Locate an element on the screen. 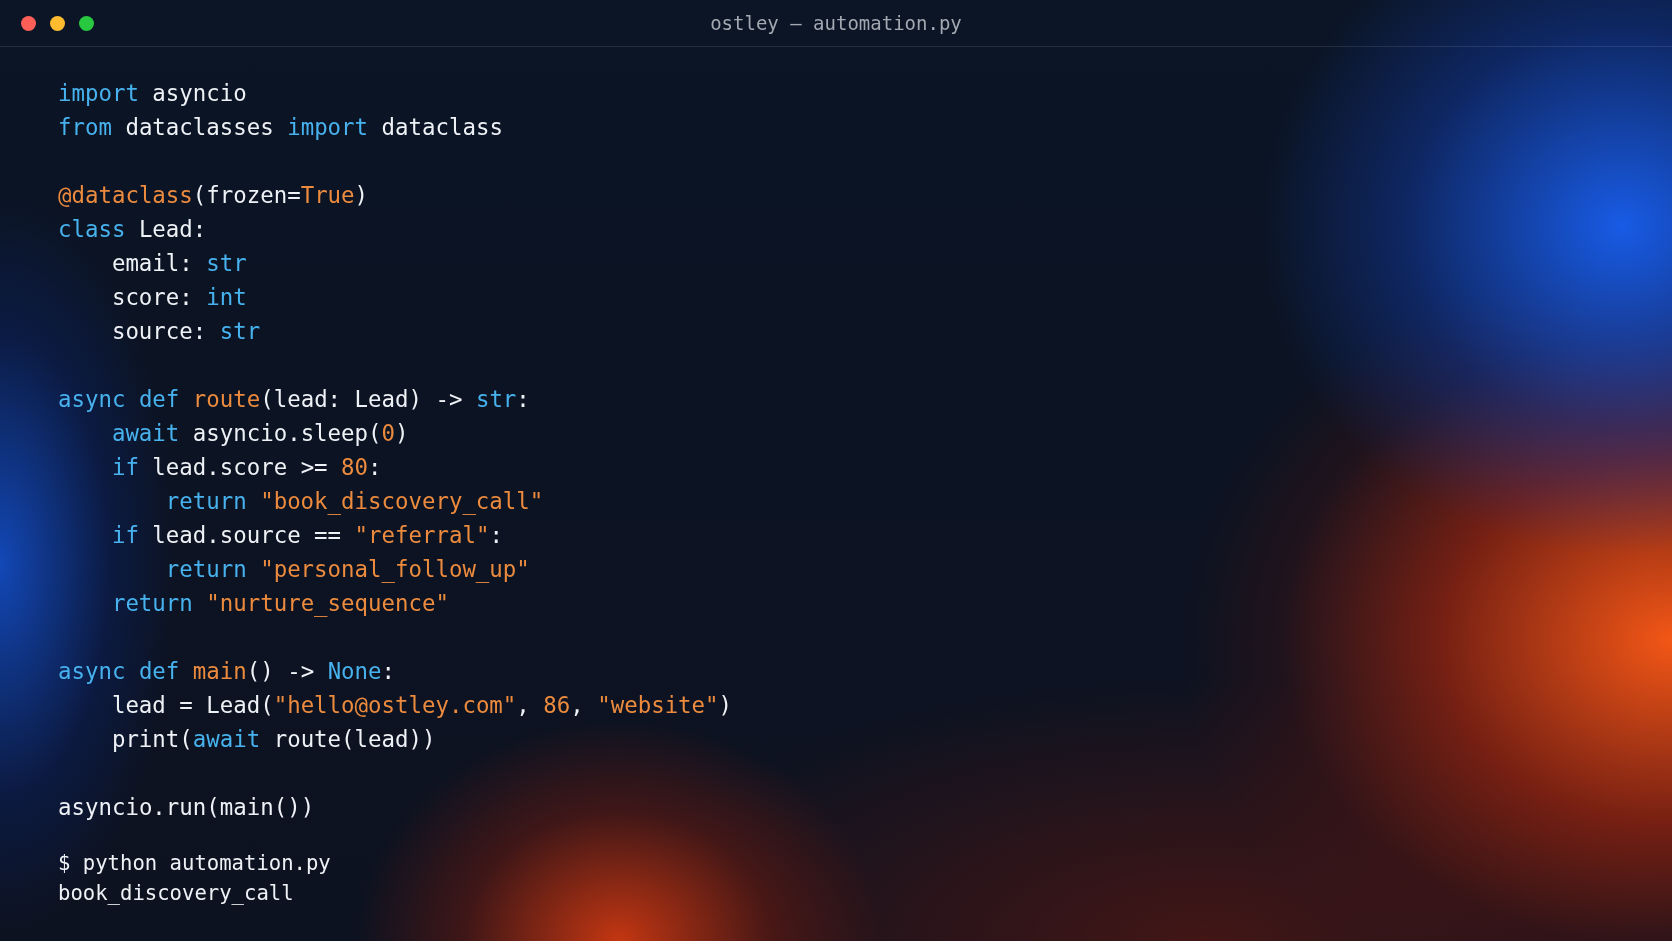 This screenshot has width=1672, height=941. code-line: async def main() -> None: is located at coordinates (227, 671).